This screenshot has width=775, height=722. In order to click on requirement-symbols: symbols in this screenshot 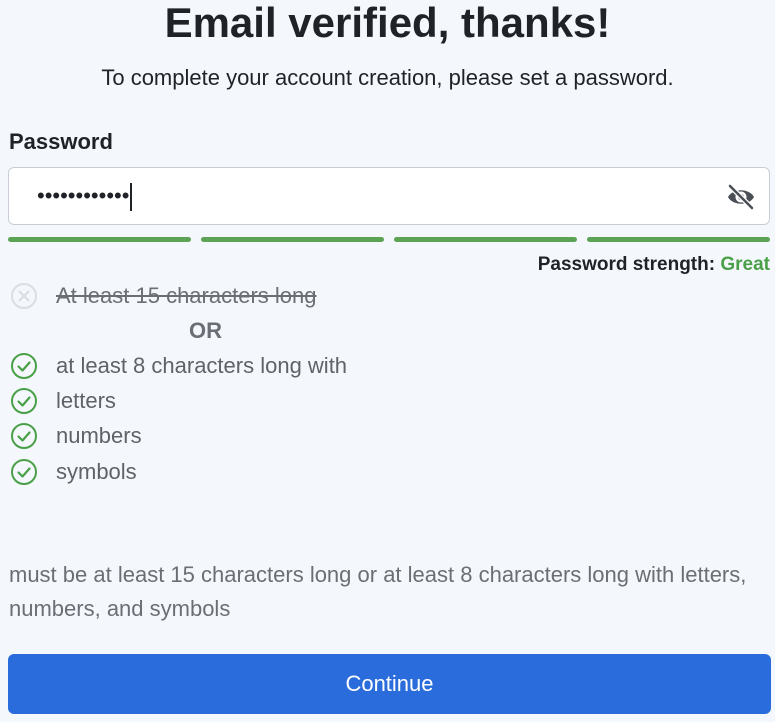, I will do `click(73, 472)`.